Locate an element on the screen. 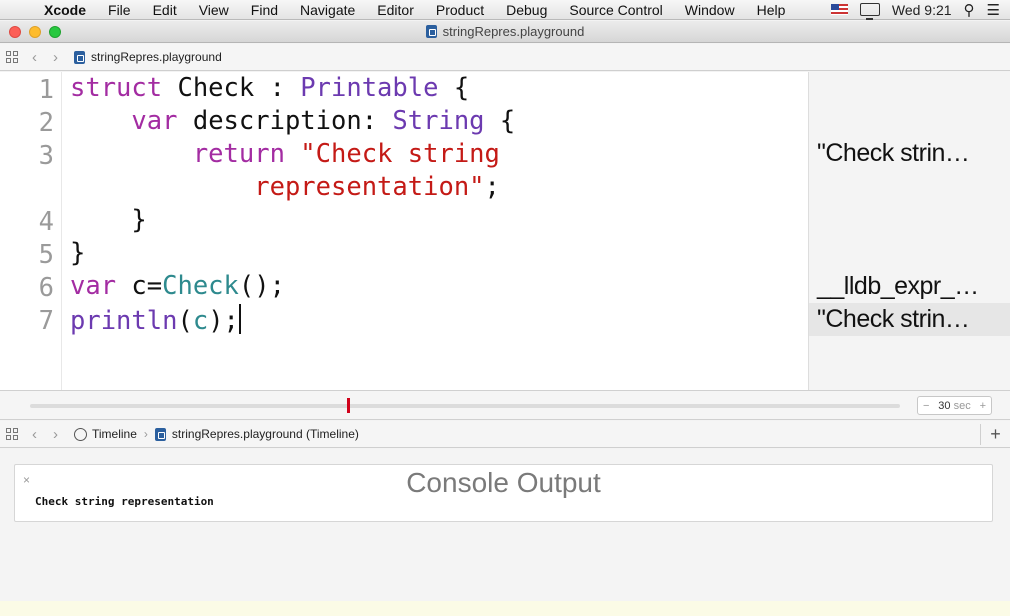 The height and width of the screenshot is (616, 1010). window-title-bar: stringRepres.playground is located at coordinates (505, 32).